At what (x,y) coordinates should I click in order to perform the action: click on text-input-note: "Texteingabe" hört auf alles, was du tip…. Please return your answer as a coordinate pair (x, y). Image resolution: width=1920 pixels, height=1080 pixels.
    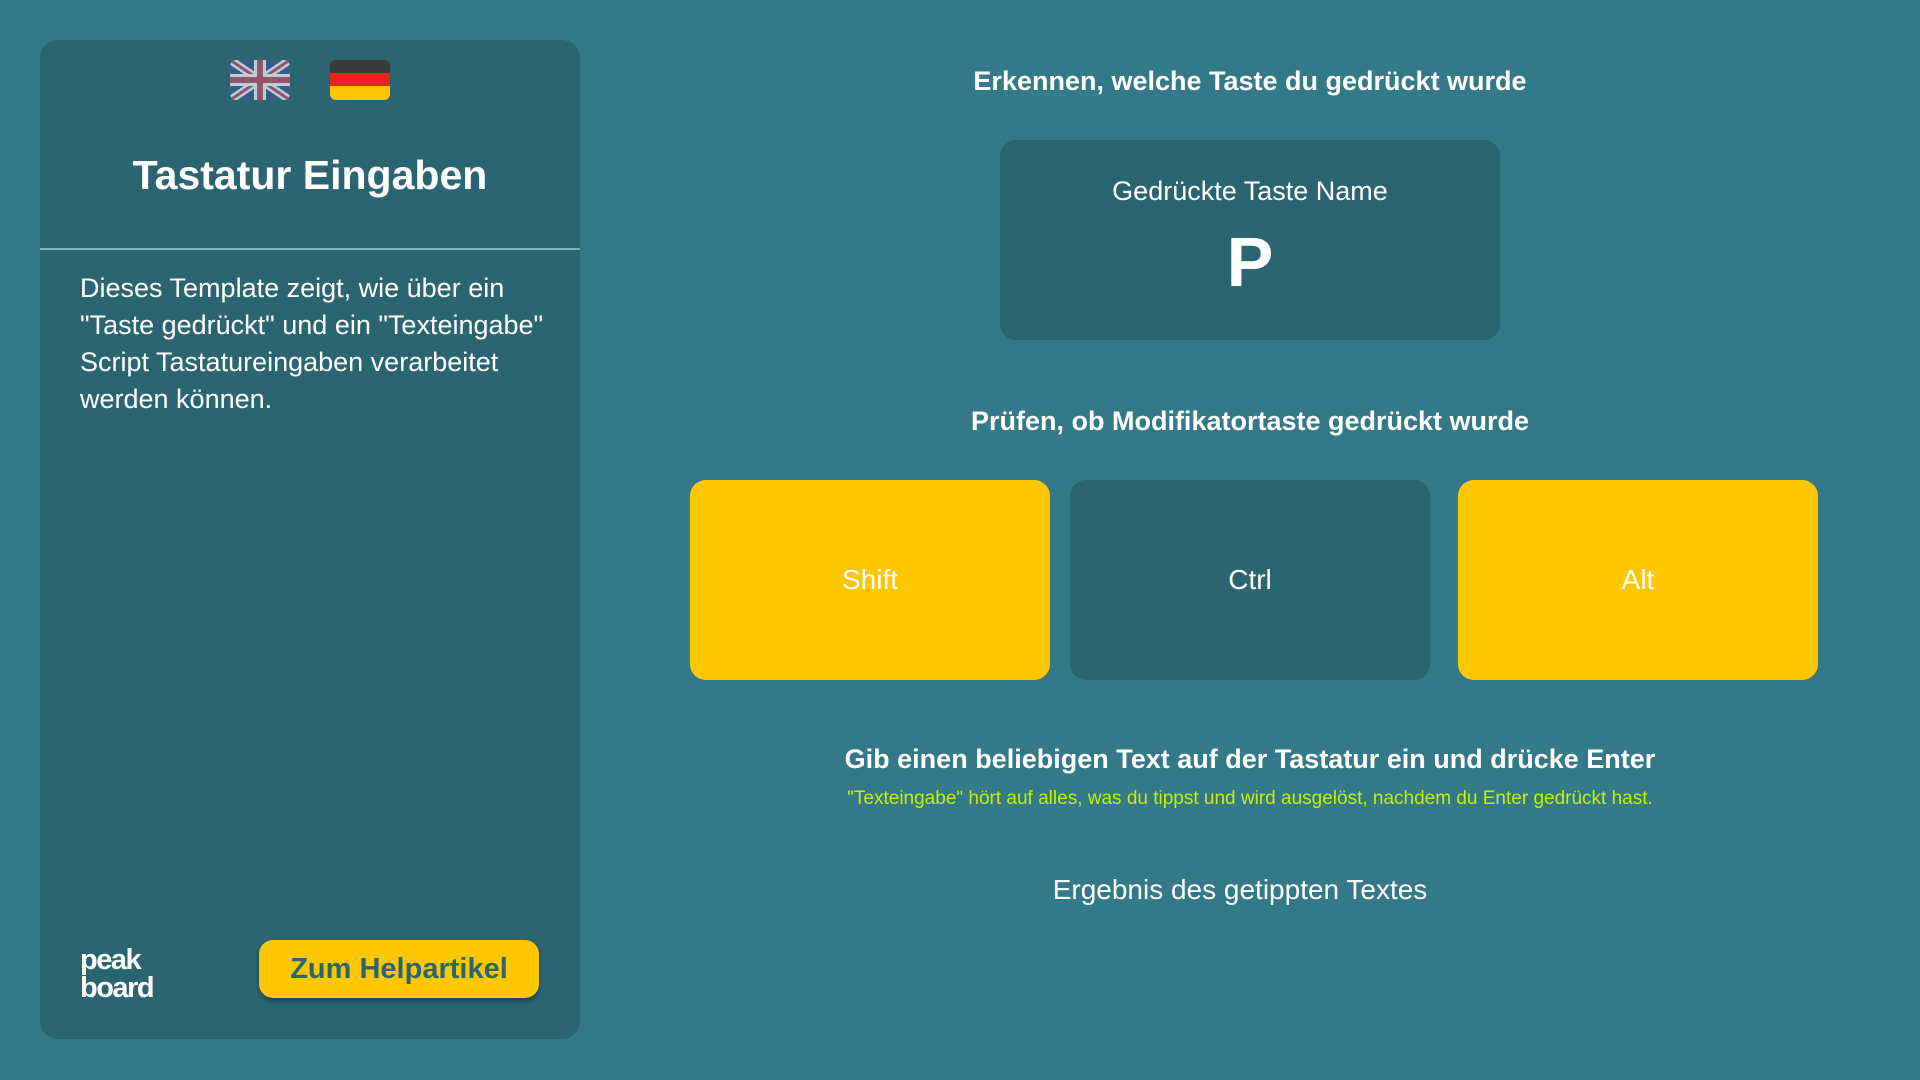
    Looking at the image, I should click on (1250, 798).